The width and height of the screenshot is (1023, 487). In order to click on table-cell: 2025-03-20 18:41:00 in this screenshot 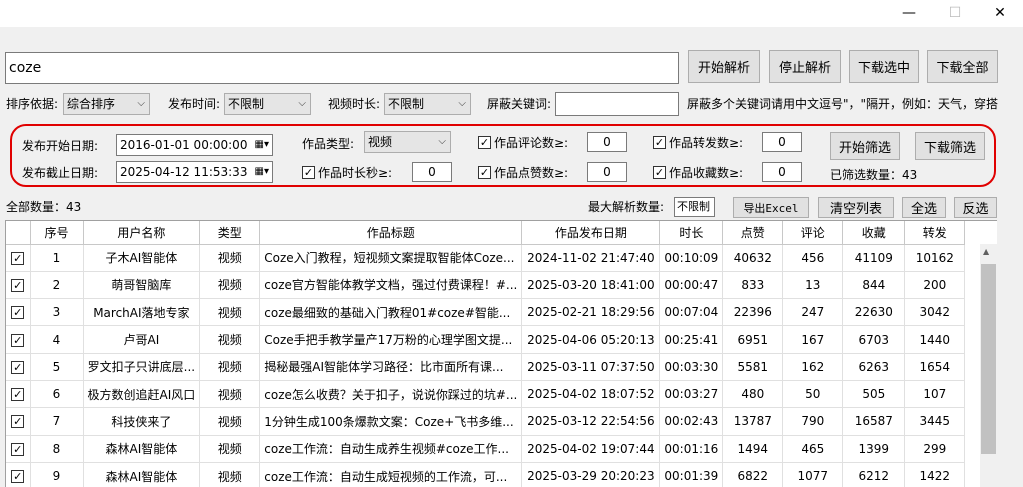, I will do `click(591, 285)`.